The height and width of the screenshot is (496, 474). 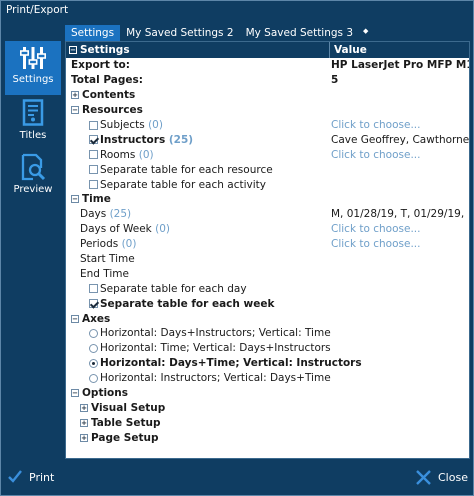 I want to click on checkmark-icon, so click(x=15, y=476).